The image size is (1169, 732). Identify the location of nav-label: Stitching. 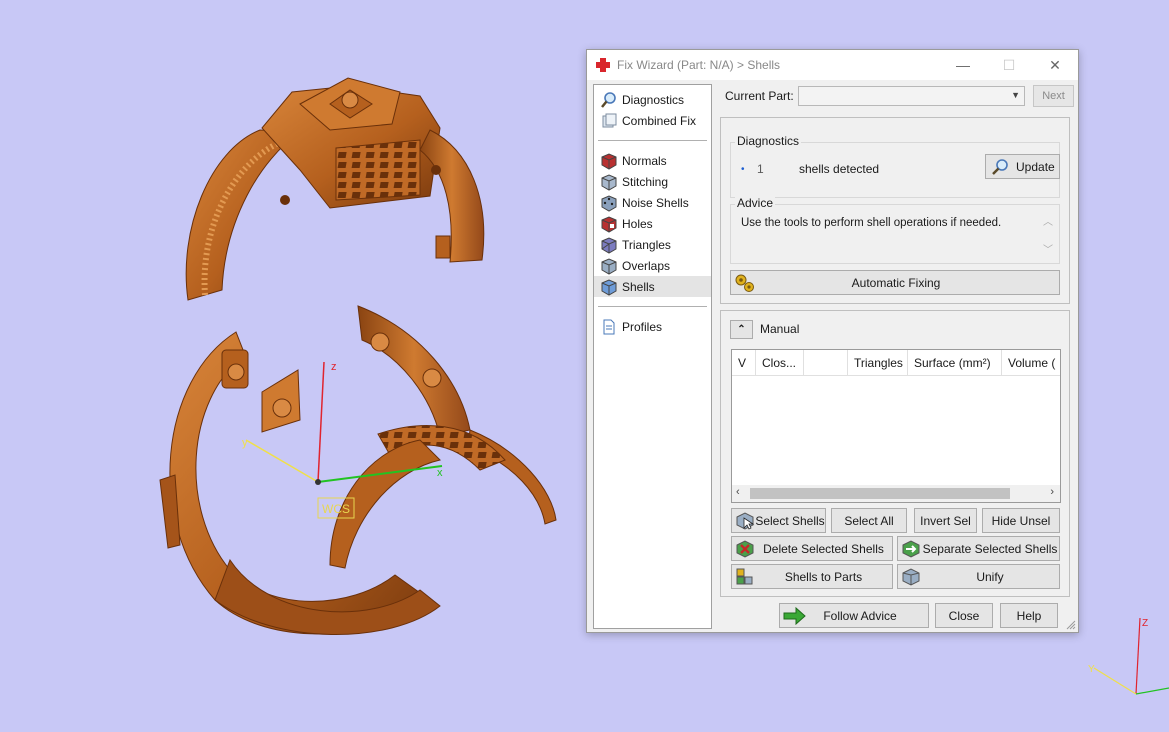
(645, 181).